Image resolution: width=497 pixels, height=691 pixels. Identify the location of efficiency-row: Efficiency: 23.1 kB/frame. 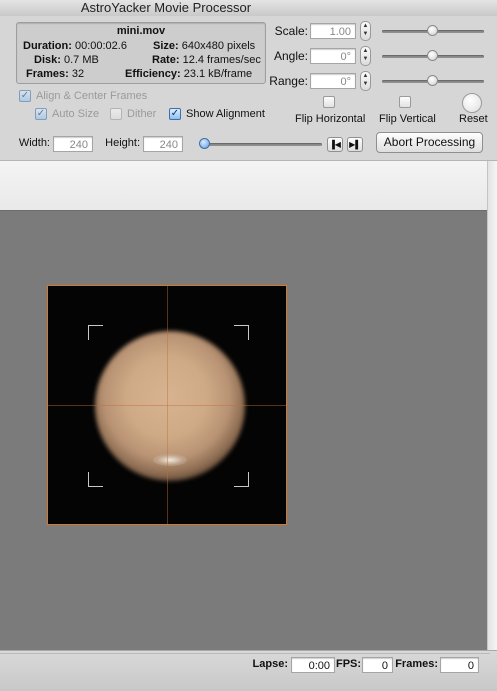
(188, 74).